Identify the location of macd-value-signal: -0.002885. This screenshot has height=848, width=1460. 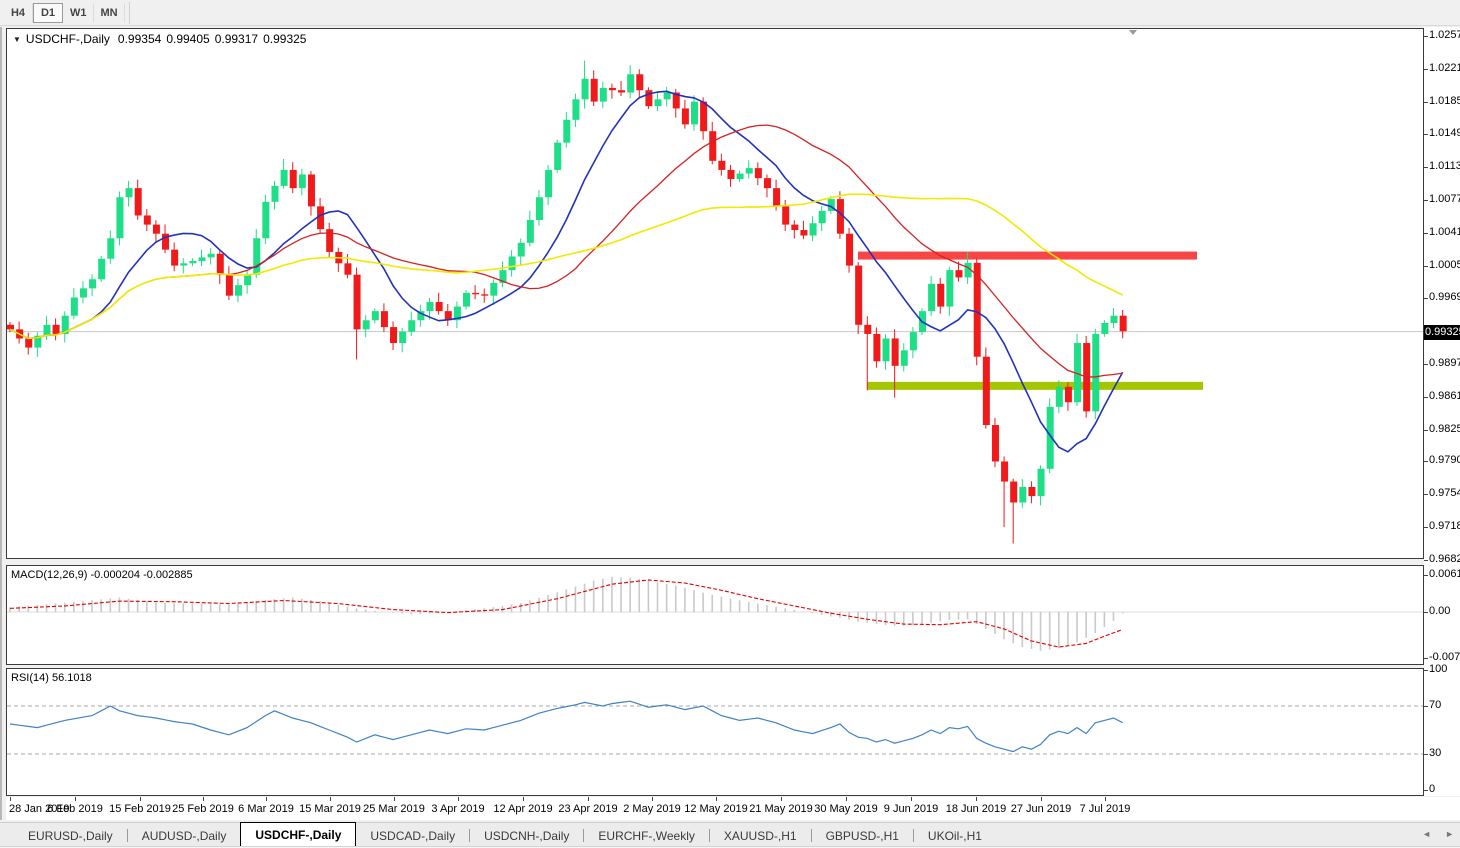
(168, 575).